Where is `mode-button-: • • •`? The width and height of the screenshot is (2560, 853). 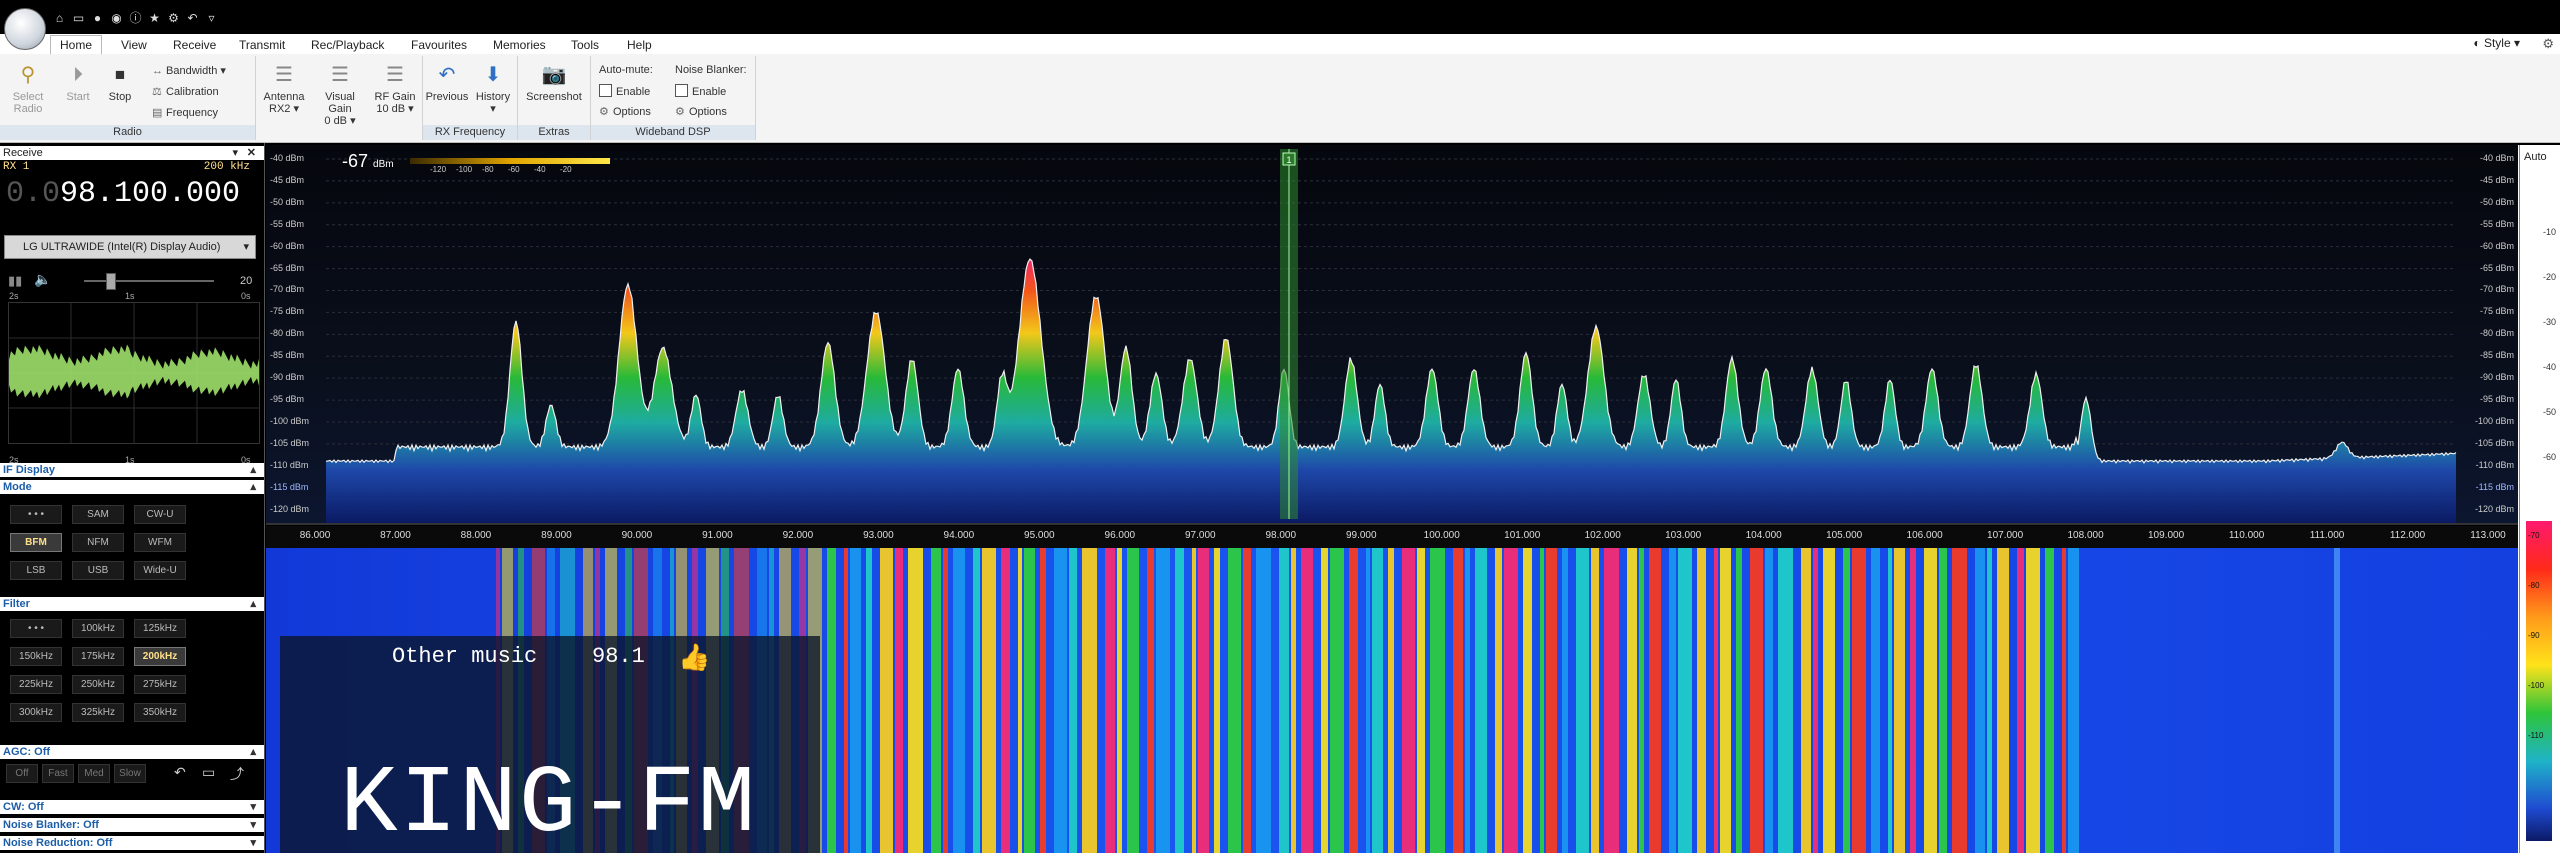 mode-button-: • • • is located at coordinates (36, 514).